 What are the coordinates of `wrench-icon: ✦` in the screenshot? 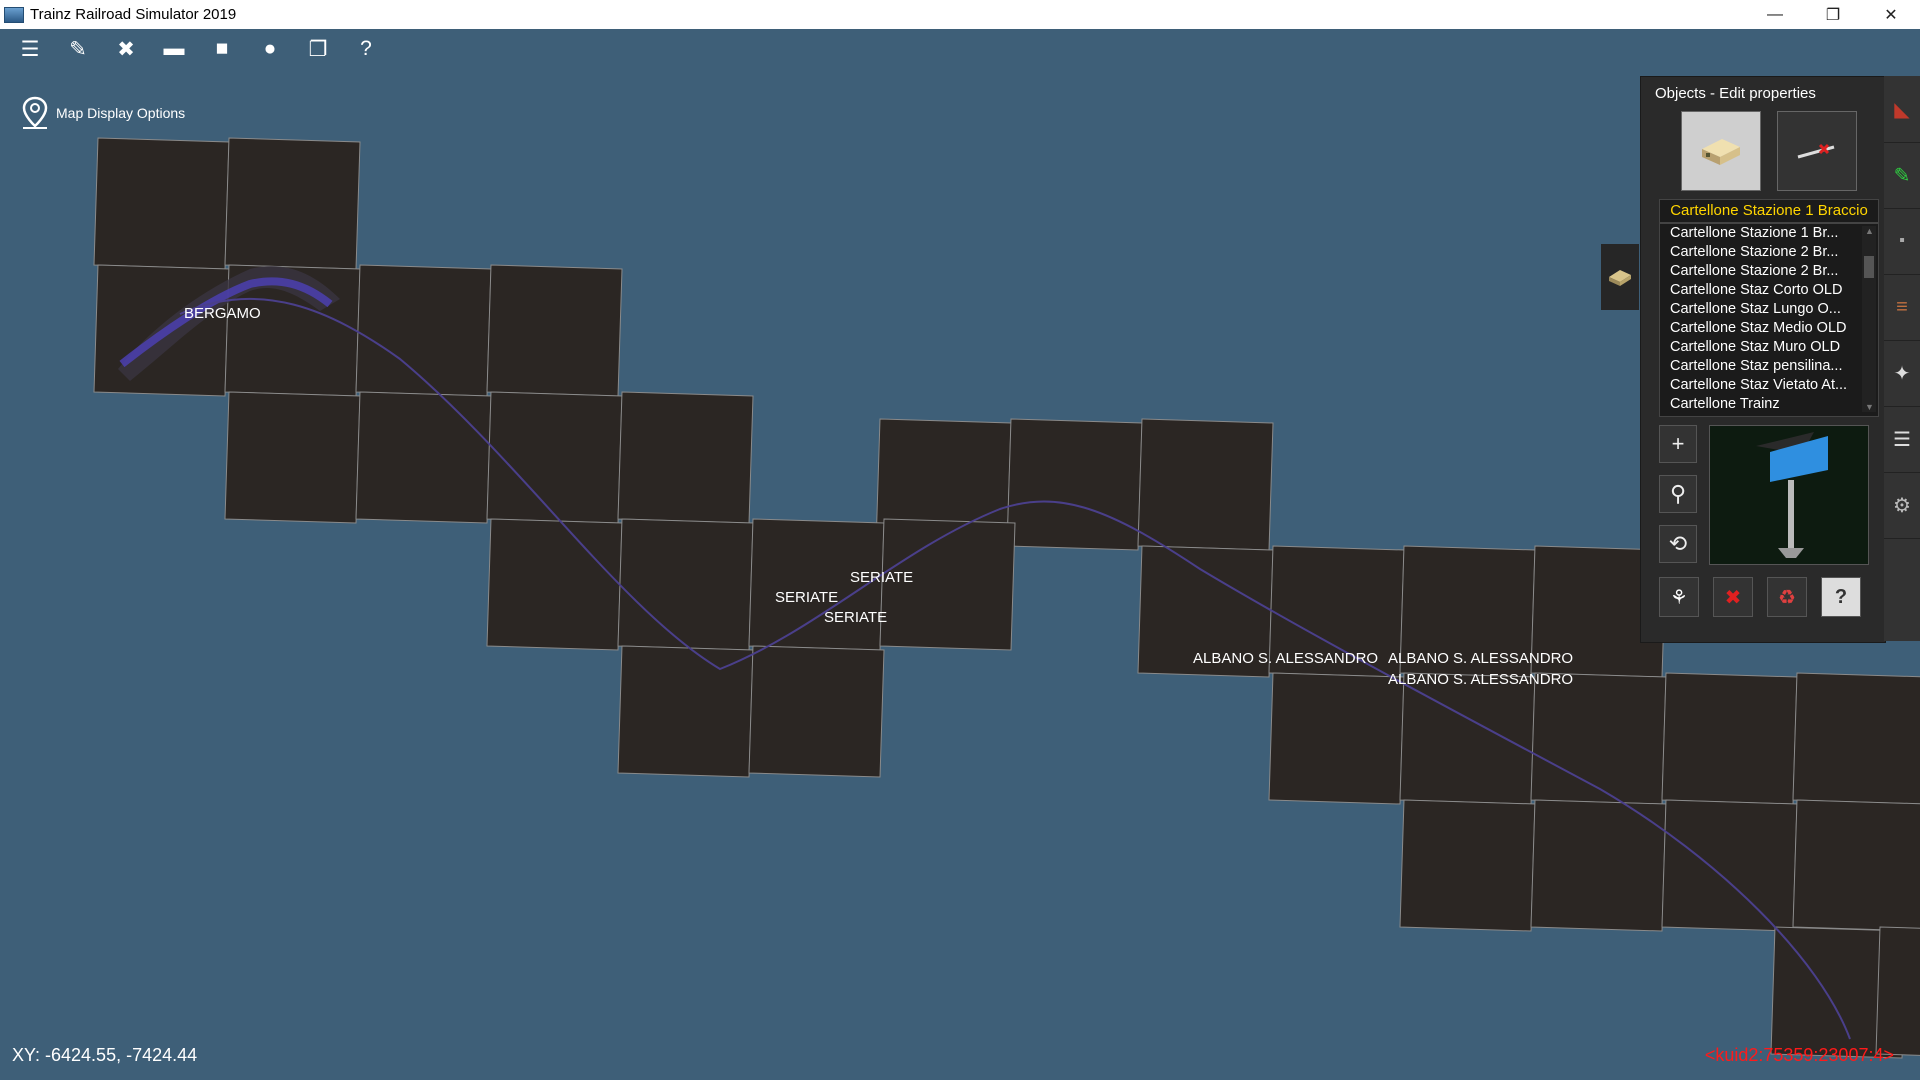 It's located at (1902, 373).